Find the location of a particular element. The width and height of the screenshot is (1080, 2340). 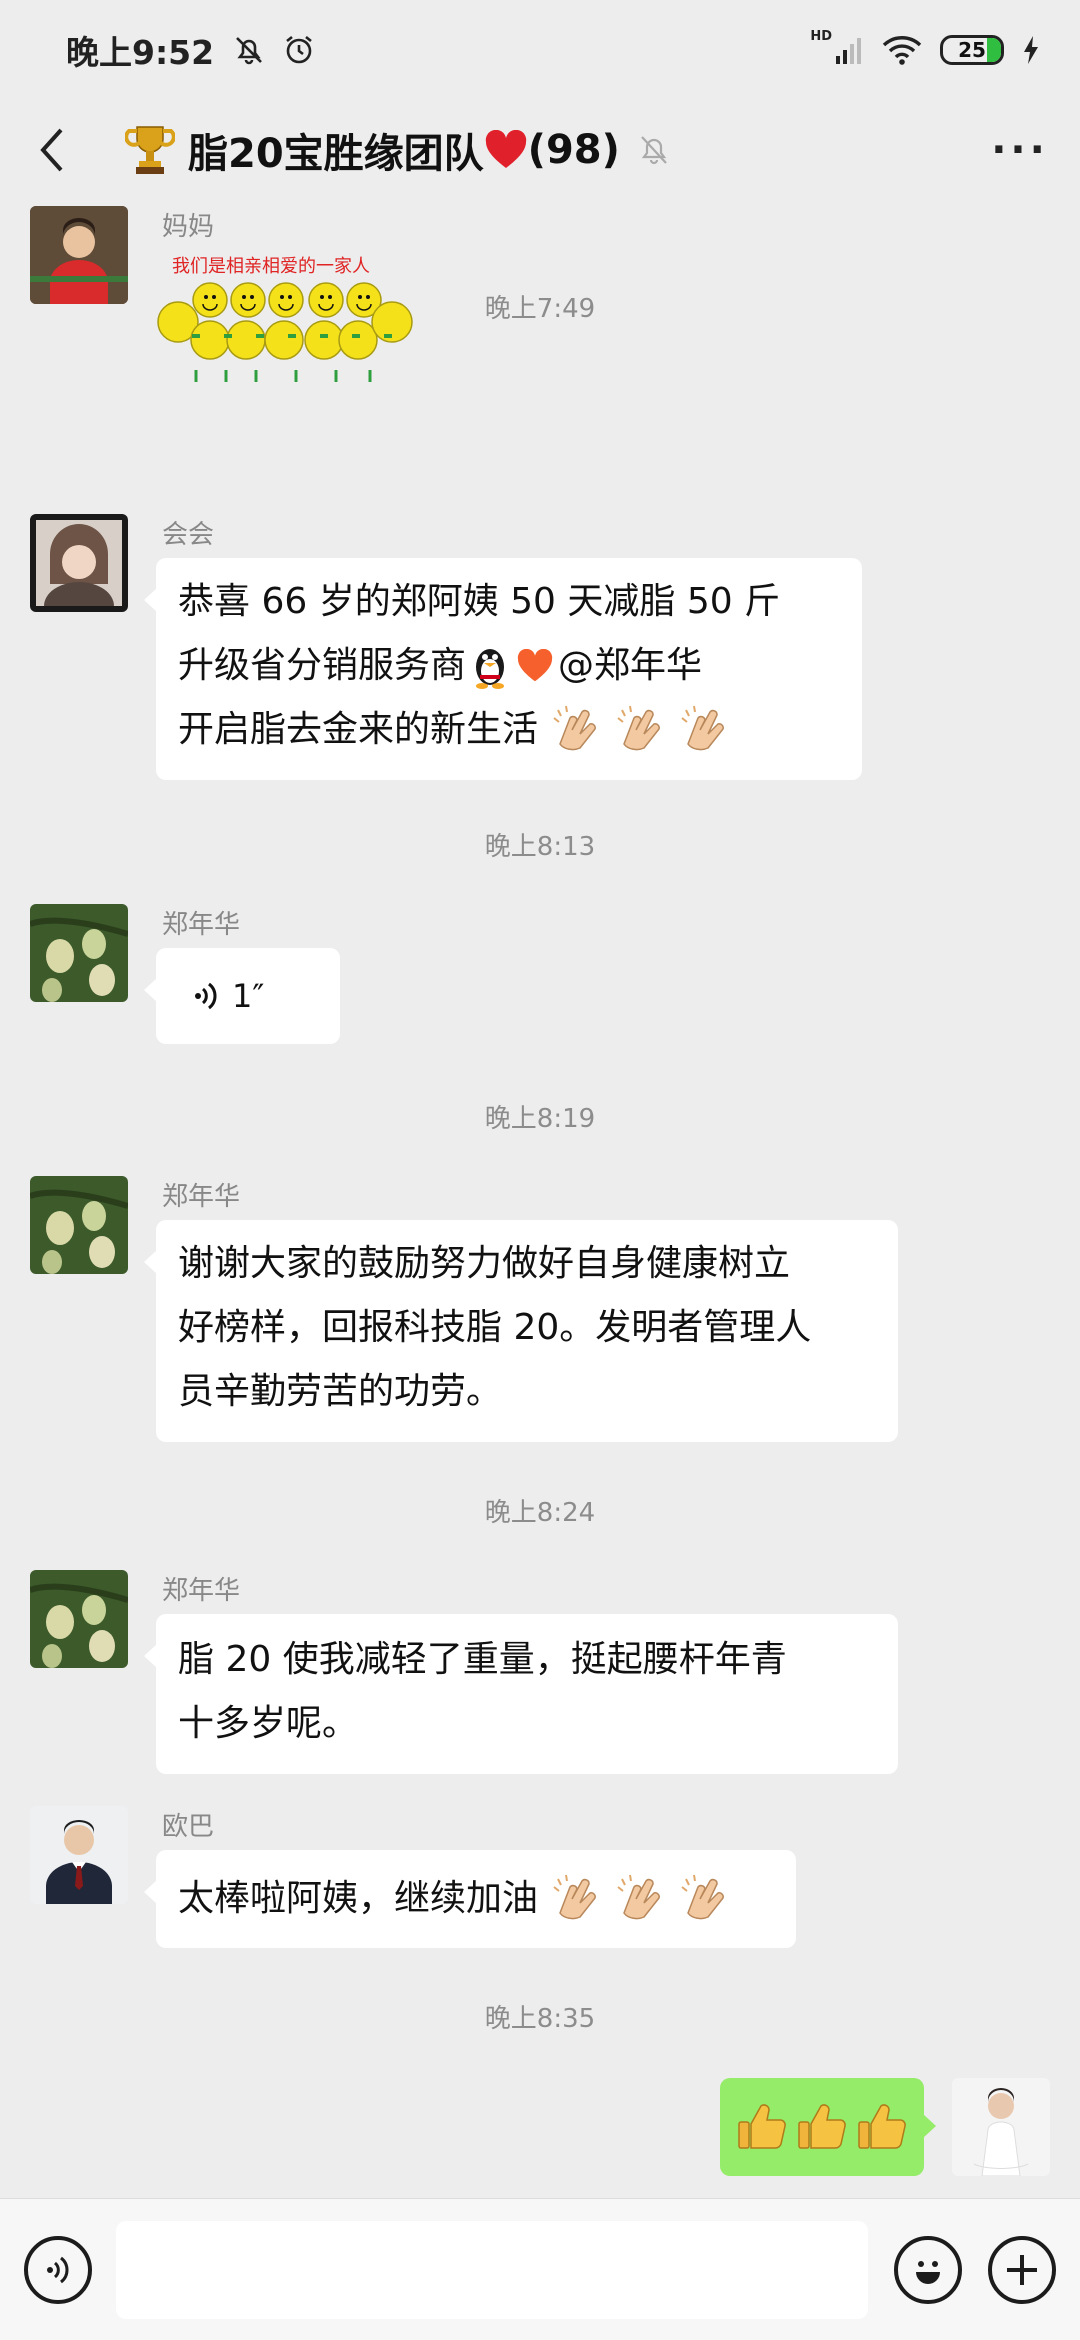

more-actions-button is located at coordinates (1022, 2269).